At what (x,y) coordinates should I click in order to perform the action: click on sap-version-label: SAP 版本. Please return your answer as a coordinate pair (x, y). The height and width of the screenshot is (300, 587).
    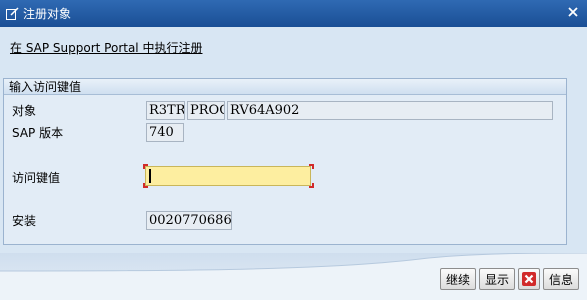
    Looking at the image, I should click on (38, 133).